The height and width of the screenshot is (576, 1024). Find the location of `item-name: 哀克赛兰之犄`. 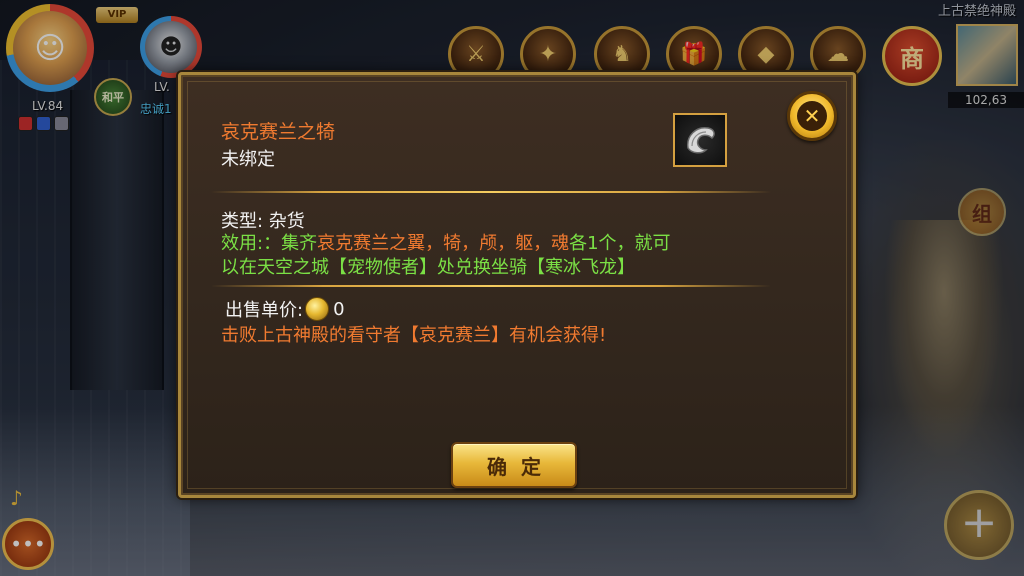

item-name: 哀克赛兰之犄 is located at coordinates (278, 132).